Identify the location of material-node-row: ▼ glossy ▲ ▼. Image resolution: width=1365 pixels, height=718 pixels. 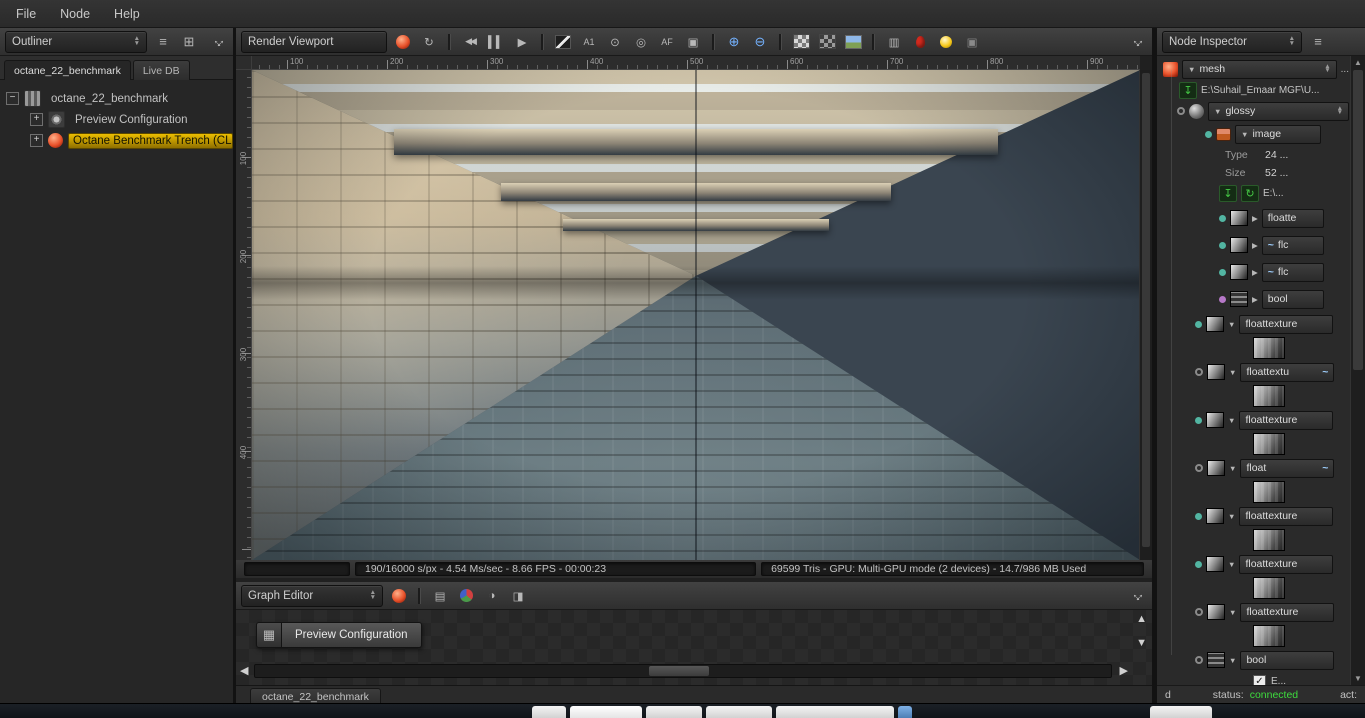
(1253, 111).